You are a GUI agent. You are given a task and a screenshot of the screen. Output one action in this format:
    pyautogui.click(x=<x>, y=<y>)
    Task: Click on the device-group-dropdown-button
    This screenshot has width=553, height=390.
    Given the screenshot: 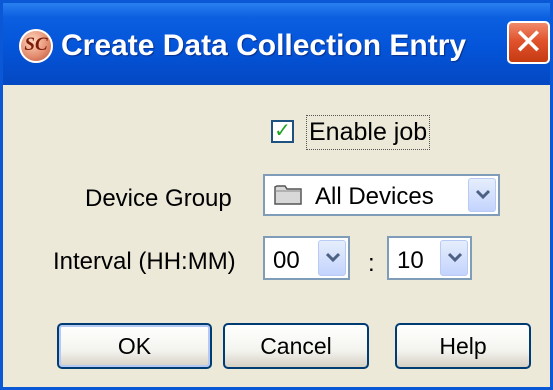 What is the action you would take?
    pyautogui.click(x=482, y=195)
    